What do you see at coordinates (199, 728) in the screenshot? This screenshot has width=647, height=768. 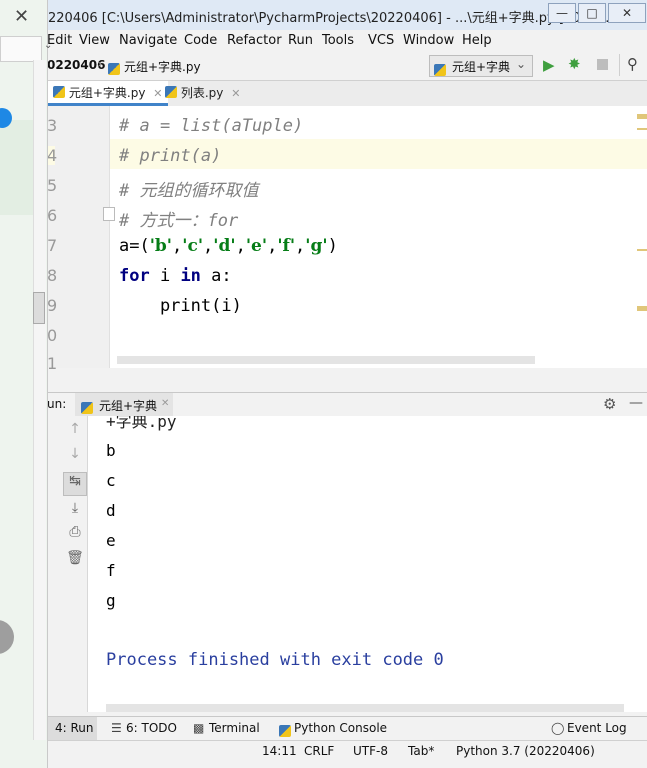 I see `terminal-icon: ▩` at bounding box center [199, 728].